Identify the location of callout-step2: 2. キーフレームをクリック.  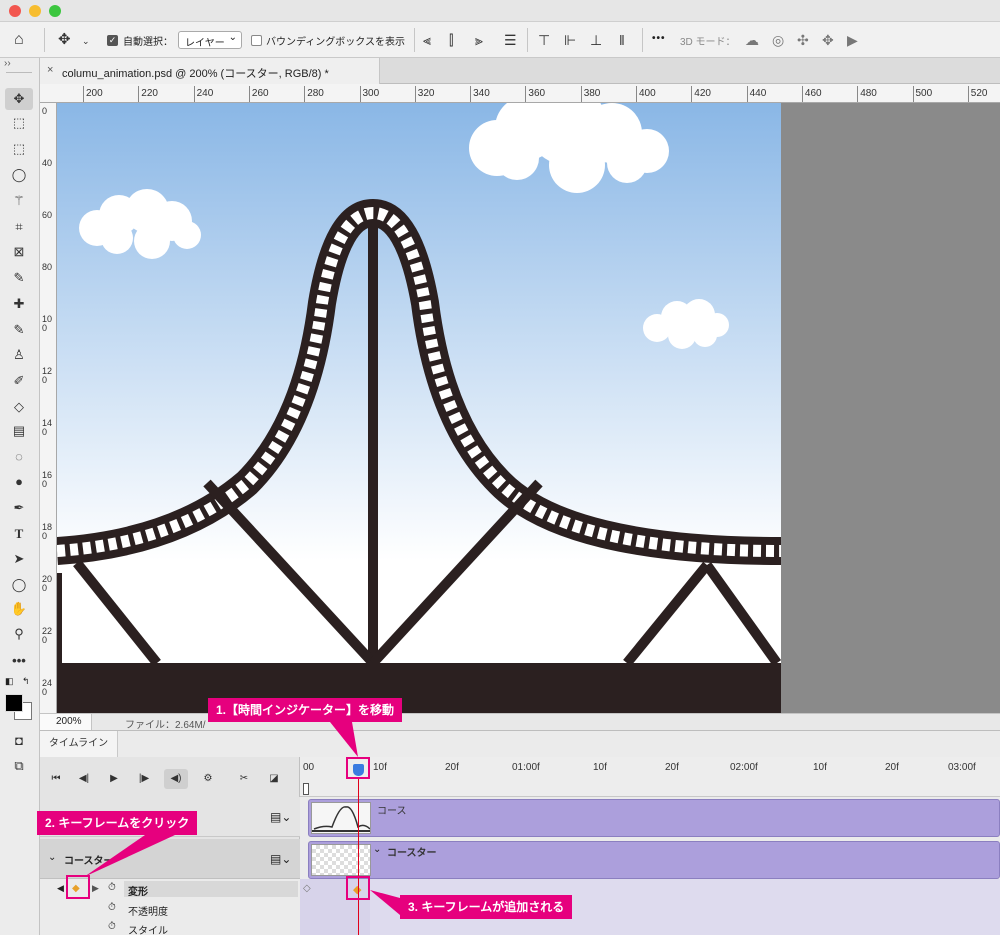
(117, 823).